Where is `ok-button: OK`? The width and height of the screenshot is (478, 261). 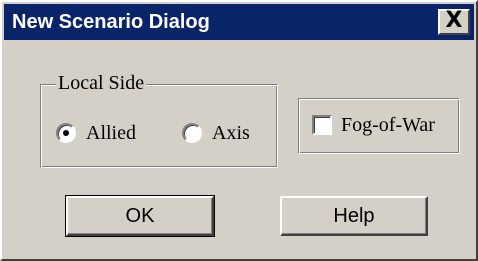
ok-button: OK is located at coordinates (140, 216).